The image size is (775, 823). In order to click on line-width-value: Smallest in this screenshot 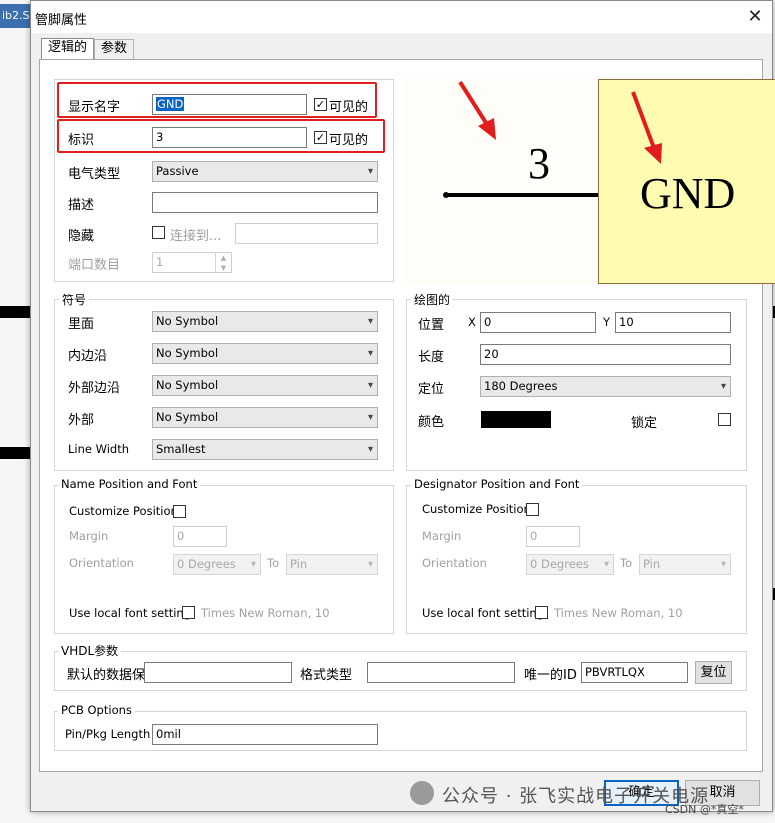, I will do `click(181, 449)`.